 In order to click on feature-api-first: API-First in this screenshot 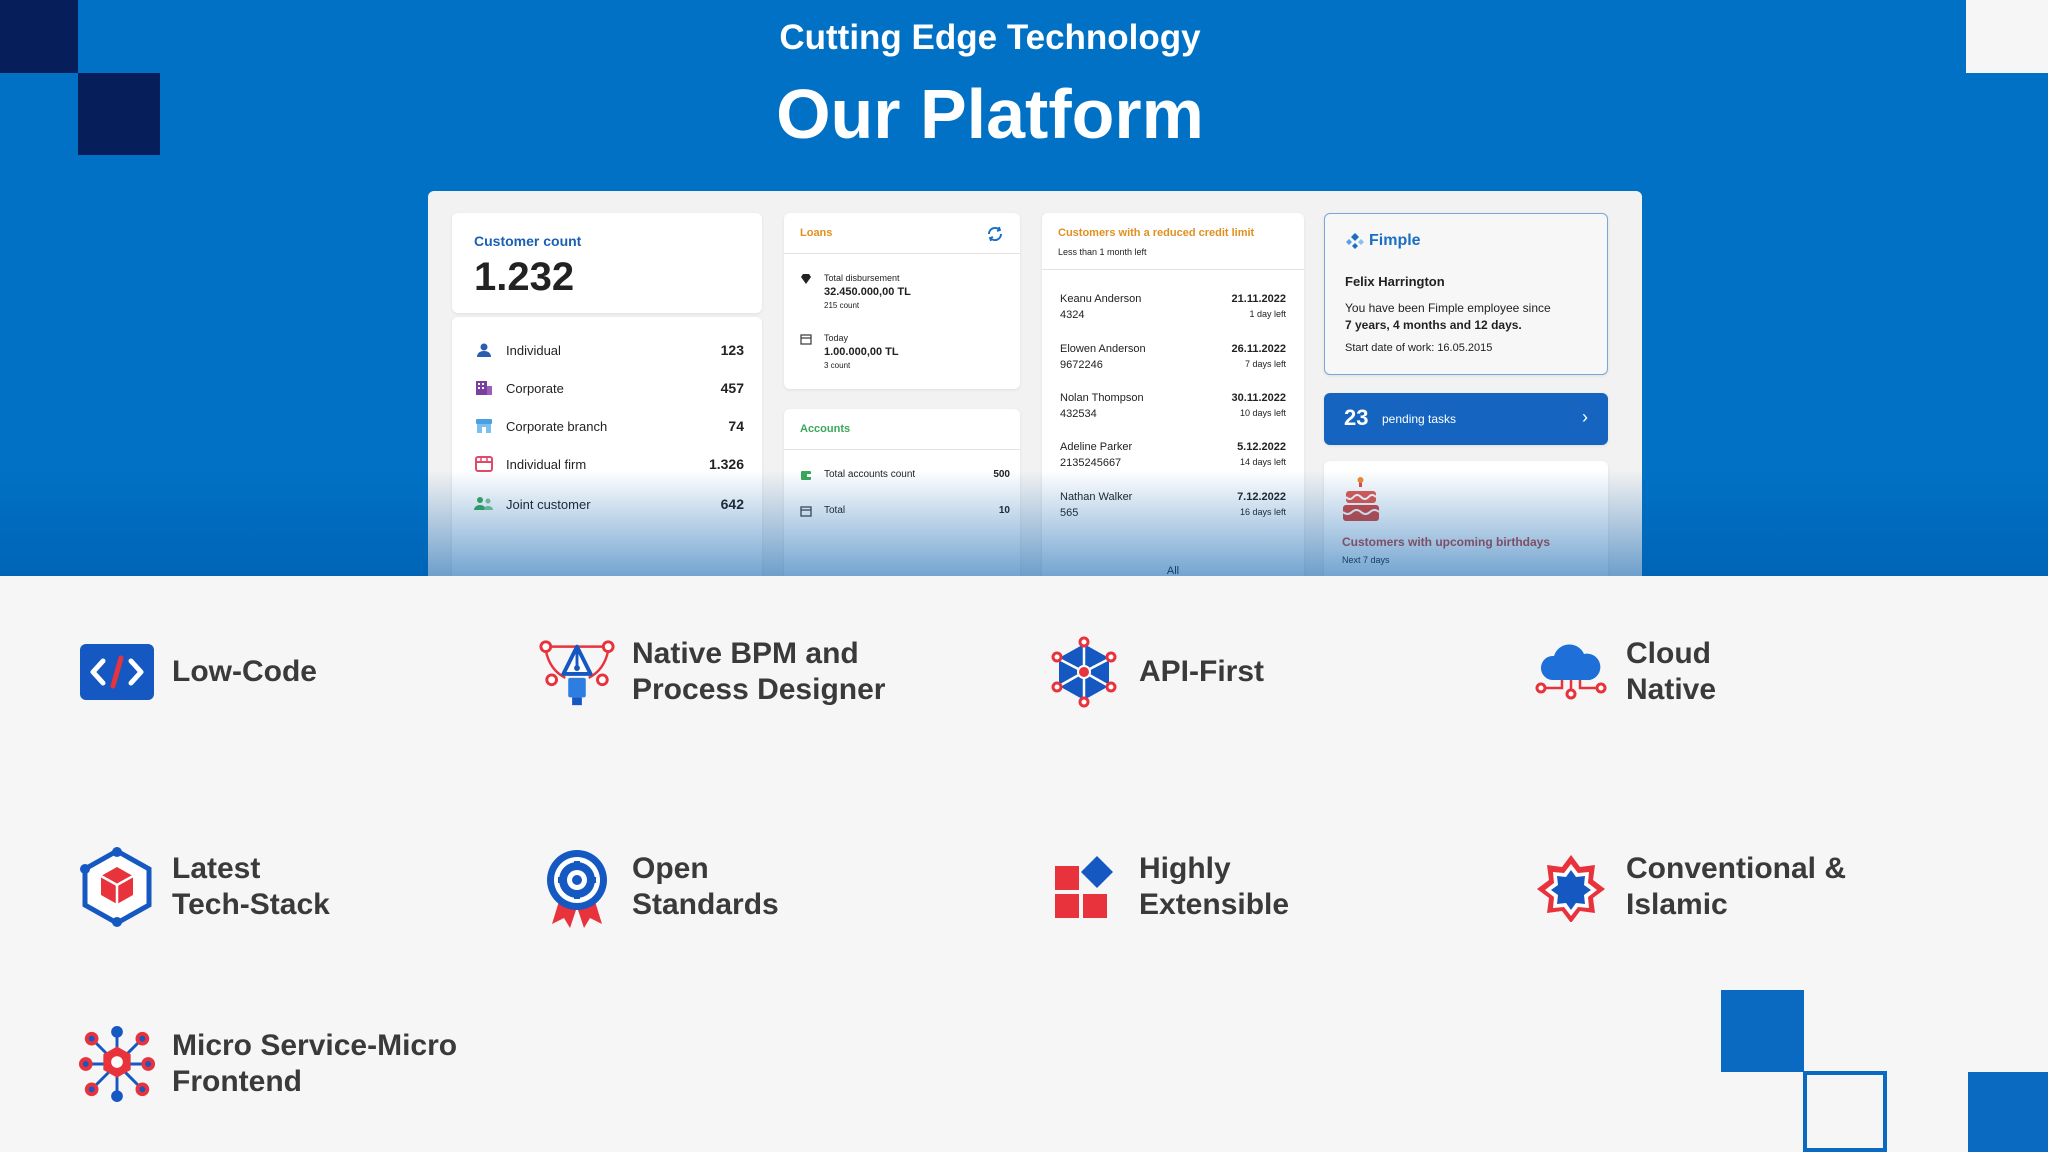, I will do `click(1154, 672)`.